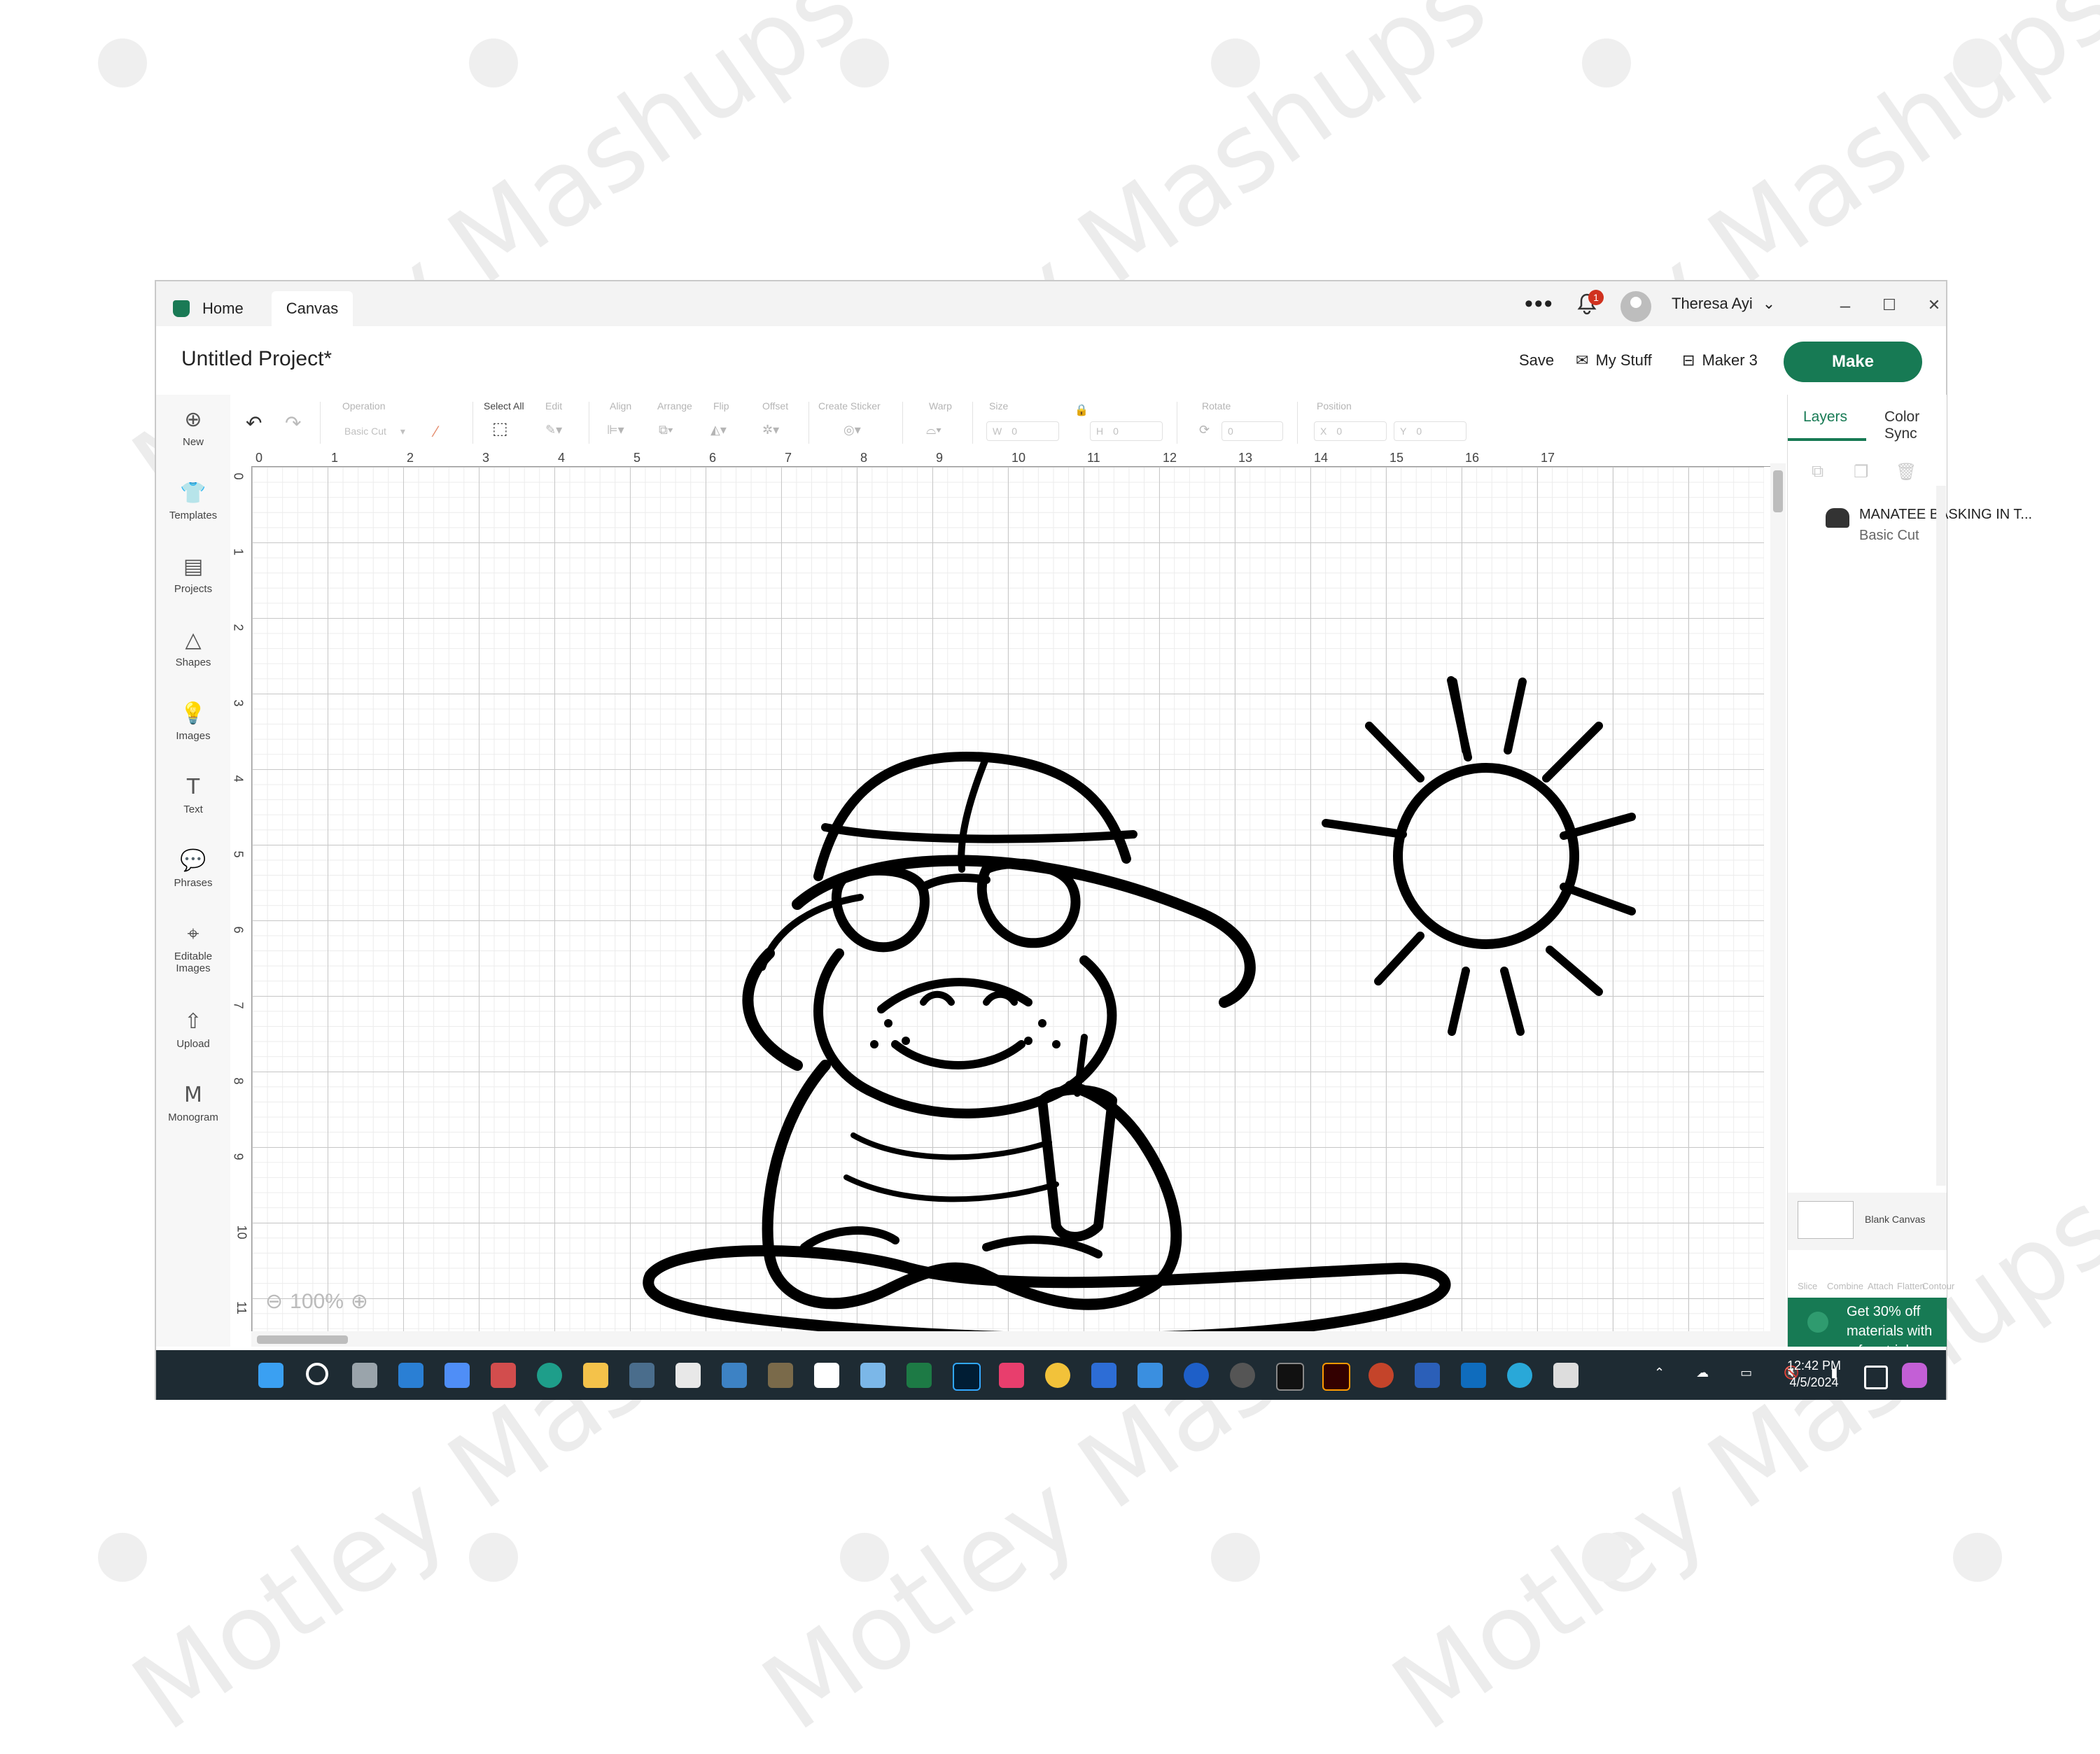 The width and height of the screenshot is (2100, 1754). Describe the element at coordinates (553, 430) in the screenshot. I see `edit-button: ✎▾` at that location.